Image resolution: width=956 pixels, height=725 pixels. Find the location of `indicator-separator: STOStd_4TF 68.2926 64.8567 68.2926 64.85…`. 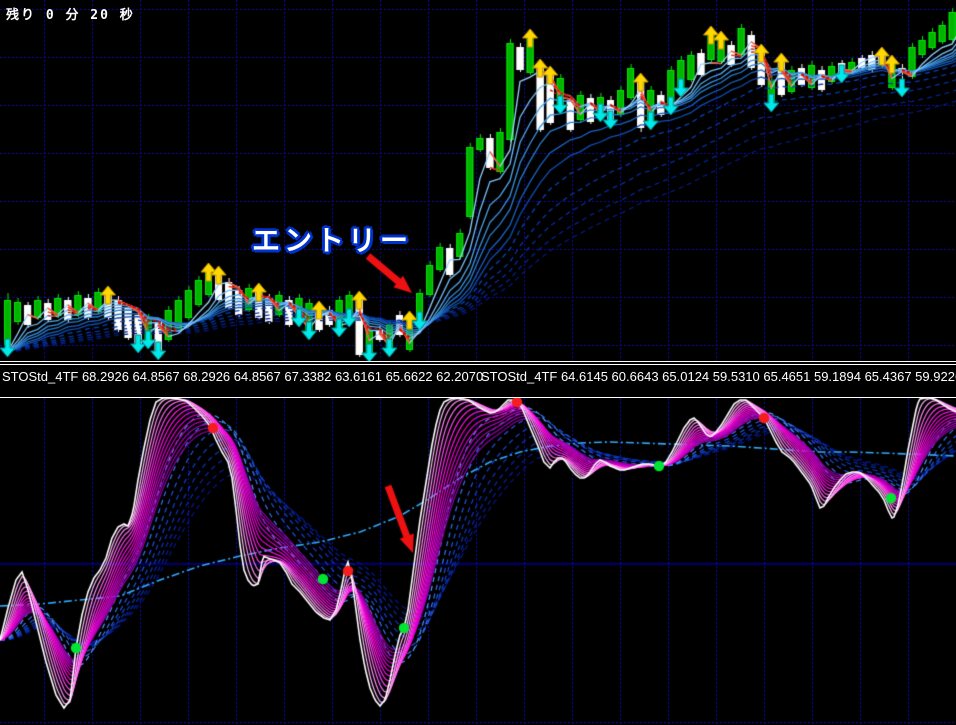

indicator-separator: STOStd_4TF 68.2926 64.8567 68.2926 64.85… is located at coordinates (478, 379).